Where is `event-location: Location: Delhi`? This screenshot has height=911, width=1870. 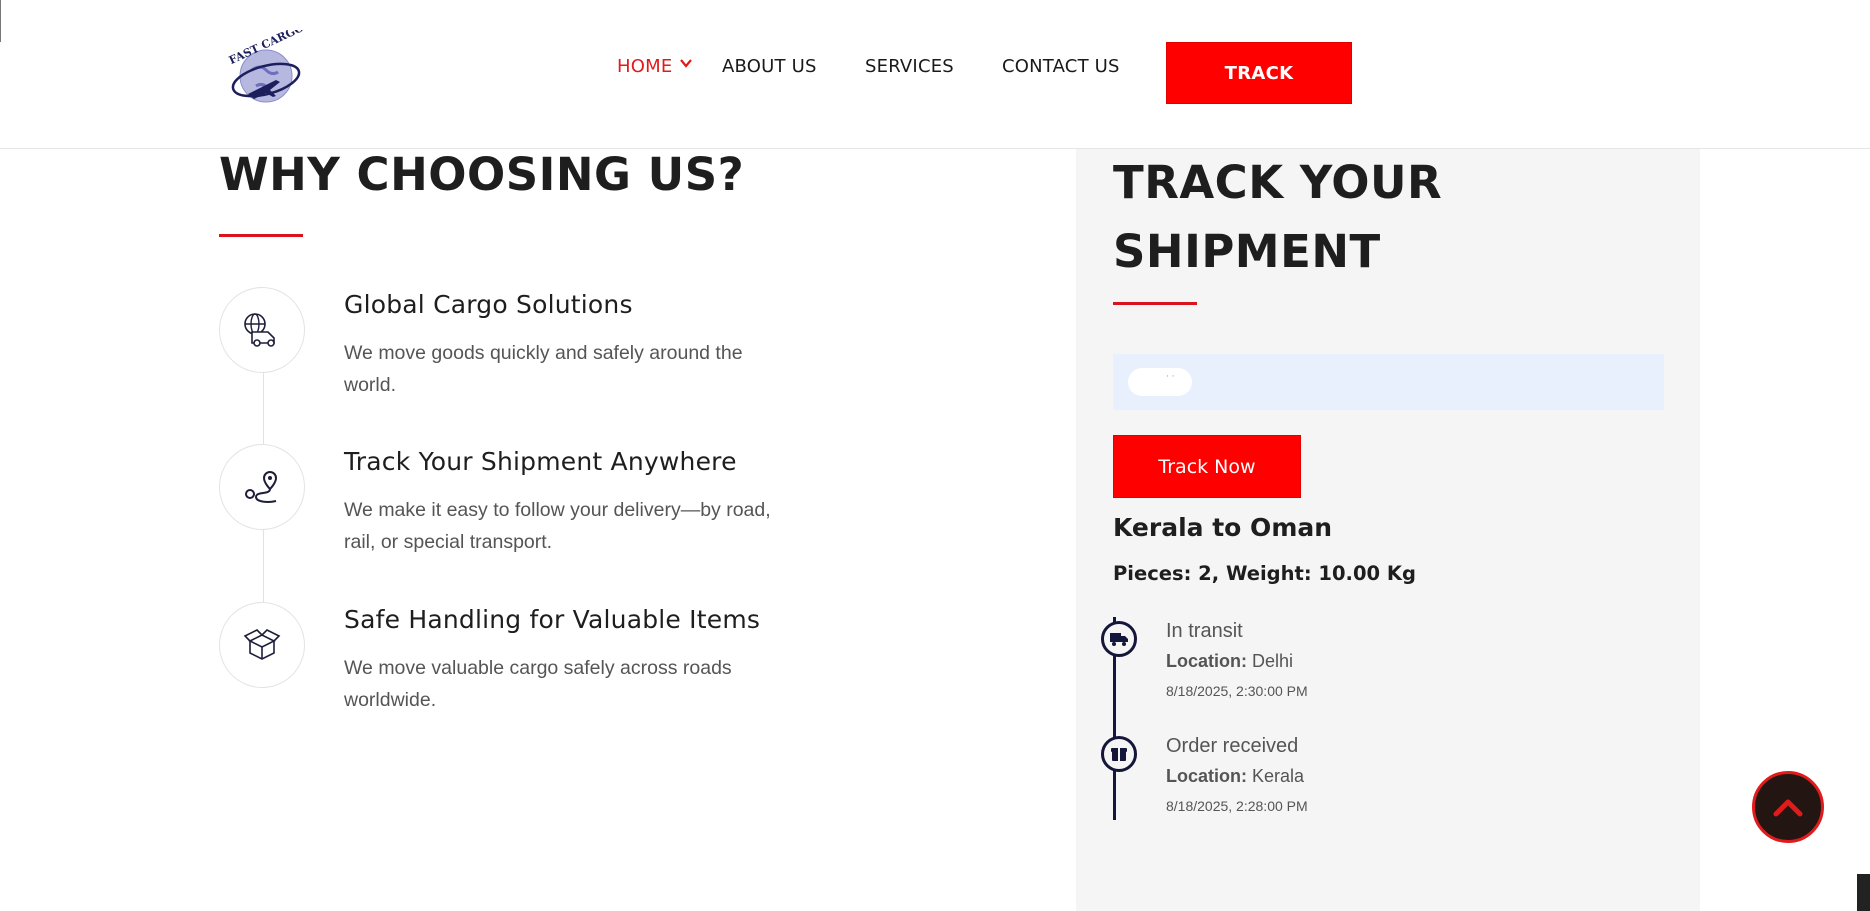 event-location: Location: Delhi is located at coordinates (1229, 661).